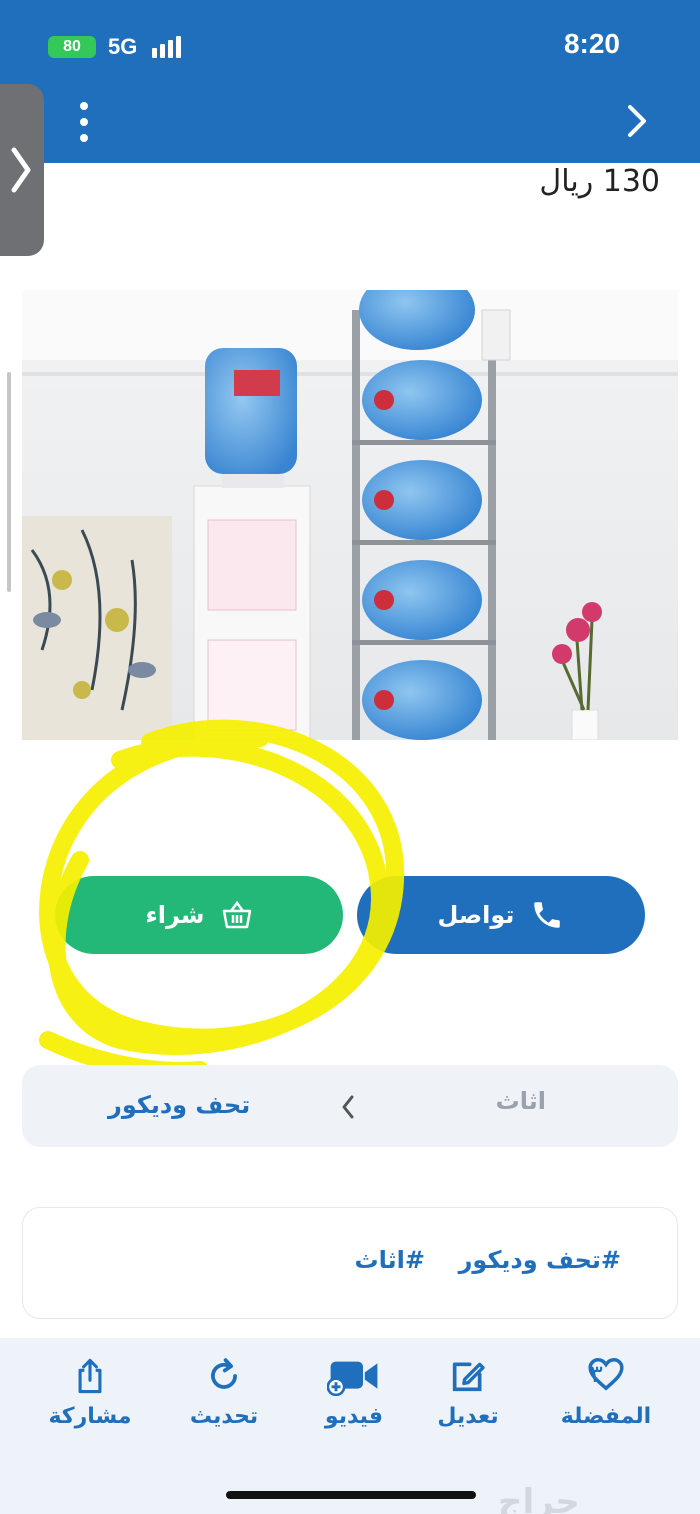 Image resolution: width=700 pixels, height=1514 pixels. What do you see at coordinates (350, 1263) in the screenshot?
I see `tags-section: #تحف وديكور #اثاث` at bounding box center [350, 1263].